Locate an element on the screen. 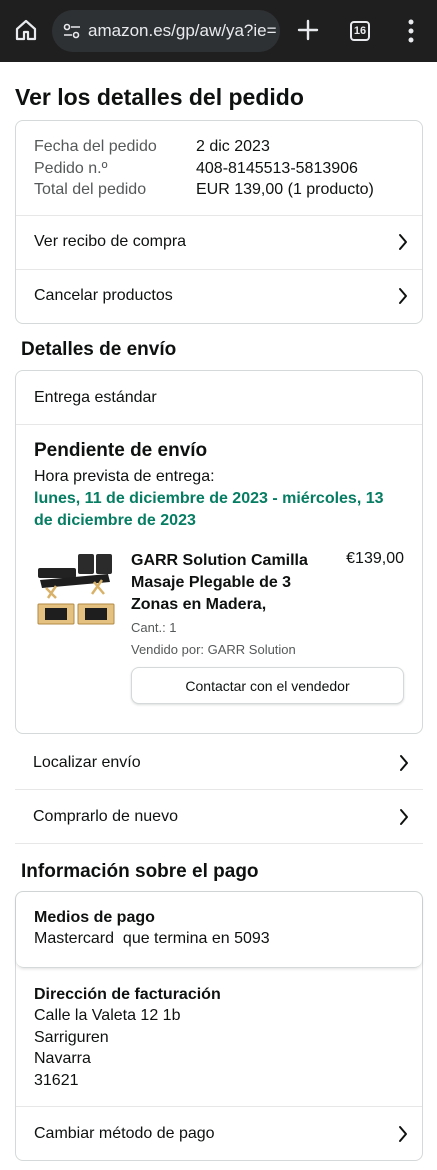 This screenshot has width=437, height=1170. address-bar: amazon.es/gp/aw/ya?ie= is located at coordinates (166, 31).